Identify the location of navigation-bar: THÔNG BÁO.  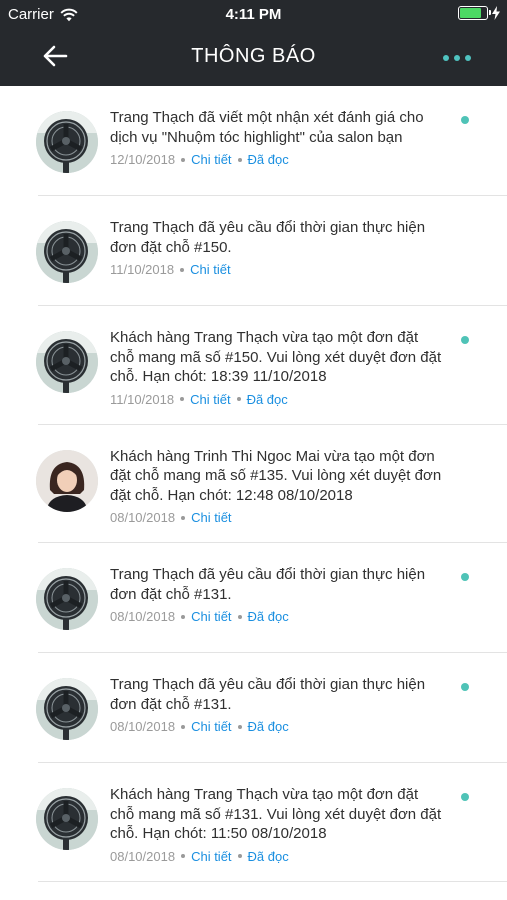
(253, 57).